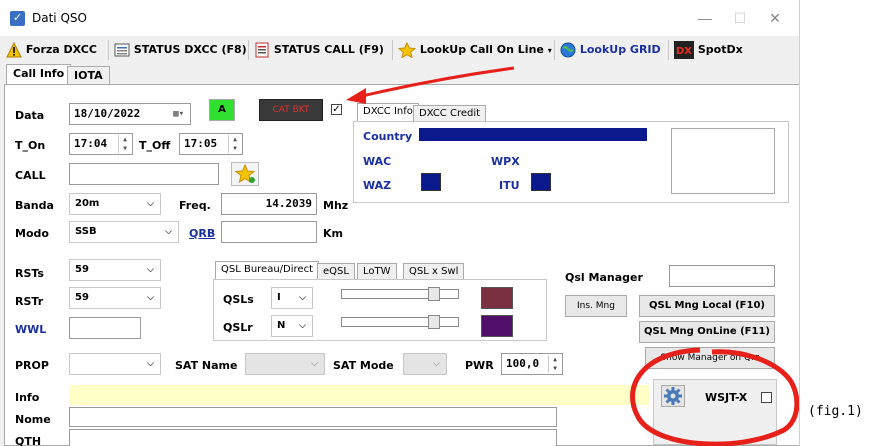  I want to click on annotation-ellipse, so click(714, 396).